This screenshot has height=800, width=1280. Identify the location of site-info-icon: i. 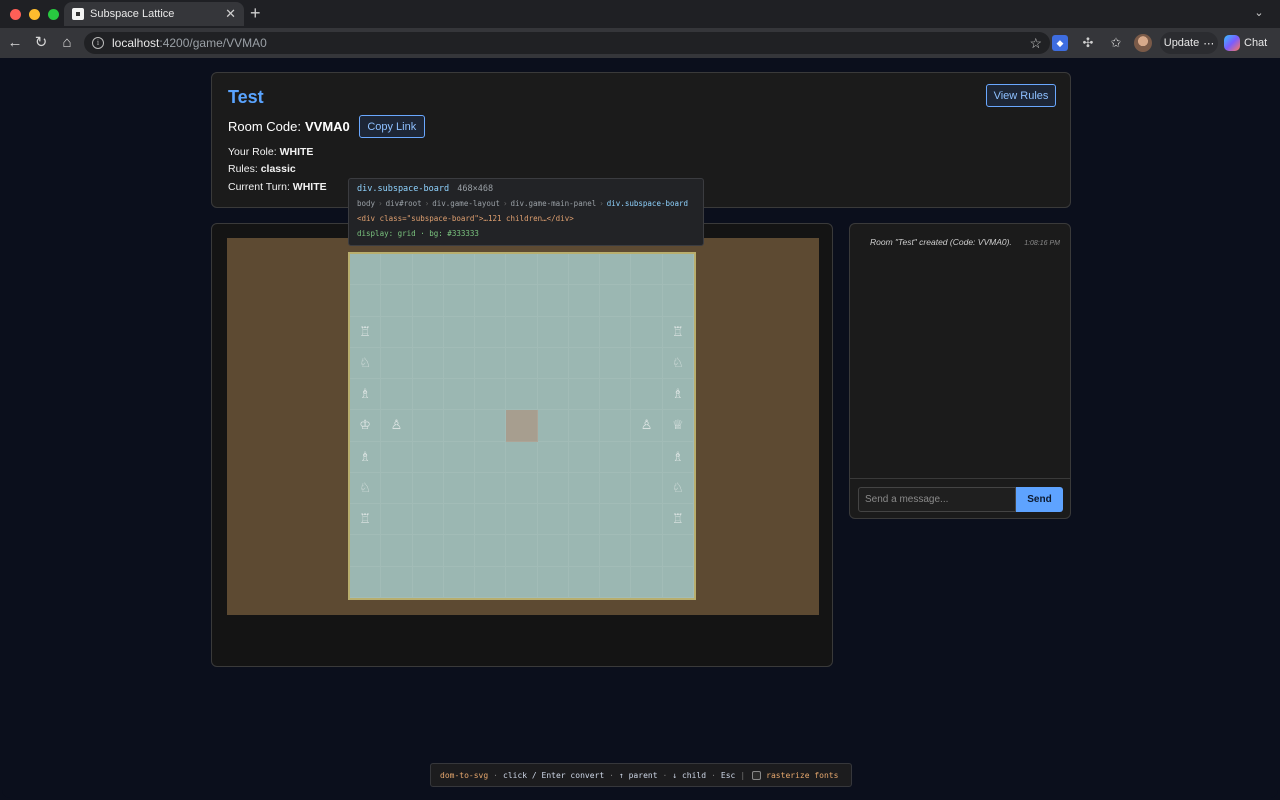
(98, 43).